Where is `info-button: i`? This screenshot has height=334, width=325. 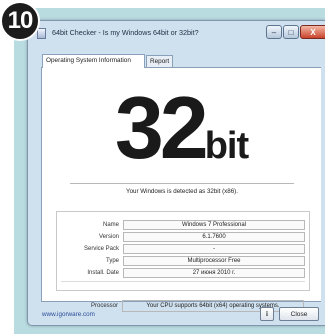 info-button: i is located at coordinates (267, 314).